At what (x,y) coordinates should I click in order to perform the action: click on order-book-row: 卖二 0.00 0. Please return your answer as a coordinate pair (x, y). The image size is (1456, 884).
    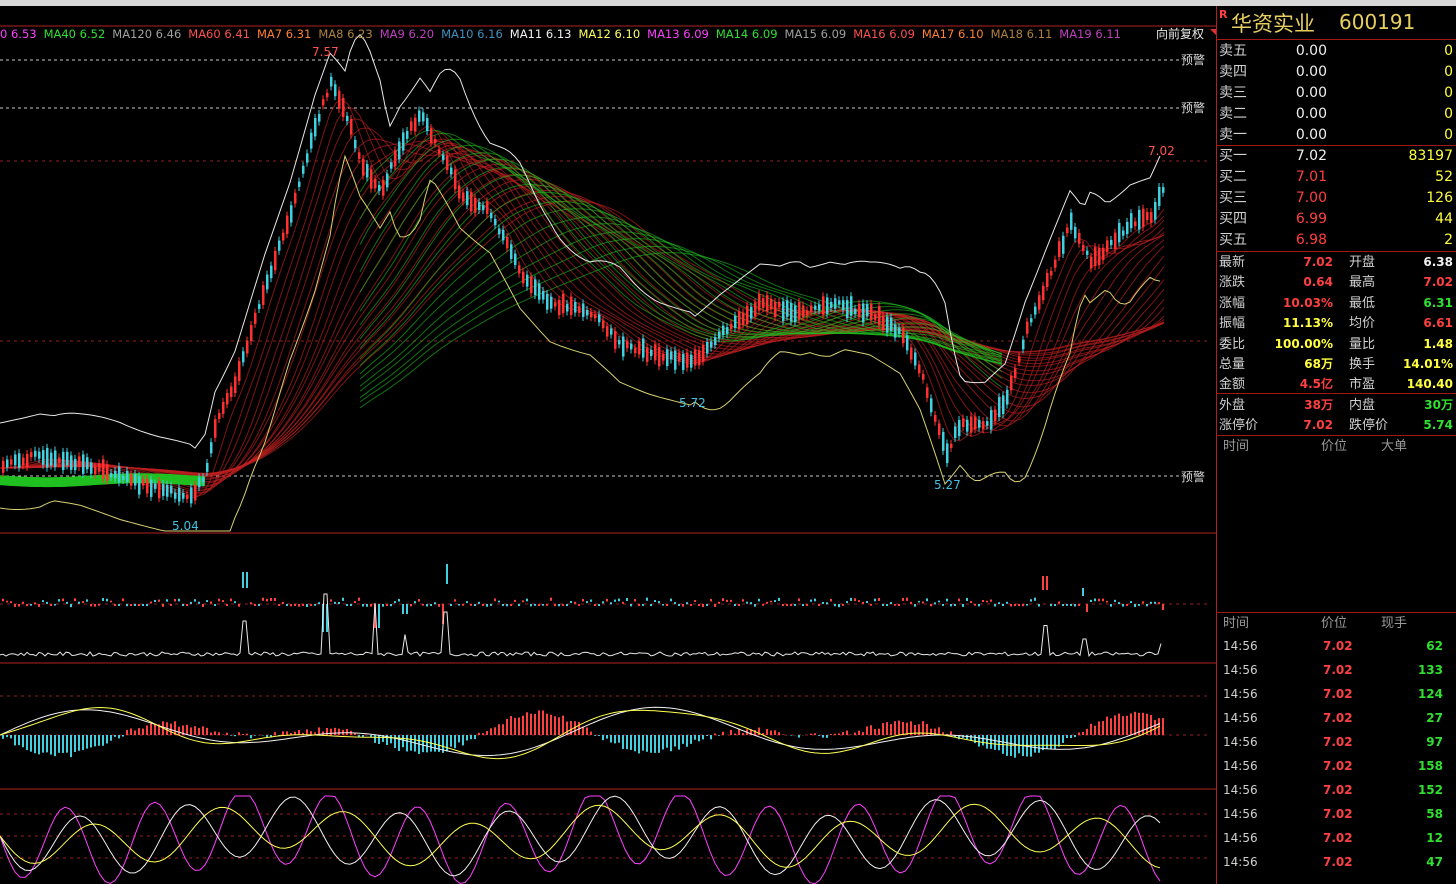
    Looking at the image, I should click on (1336, 114).